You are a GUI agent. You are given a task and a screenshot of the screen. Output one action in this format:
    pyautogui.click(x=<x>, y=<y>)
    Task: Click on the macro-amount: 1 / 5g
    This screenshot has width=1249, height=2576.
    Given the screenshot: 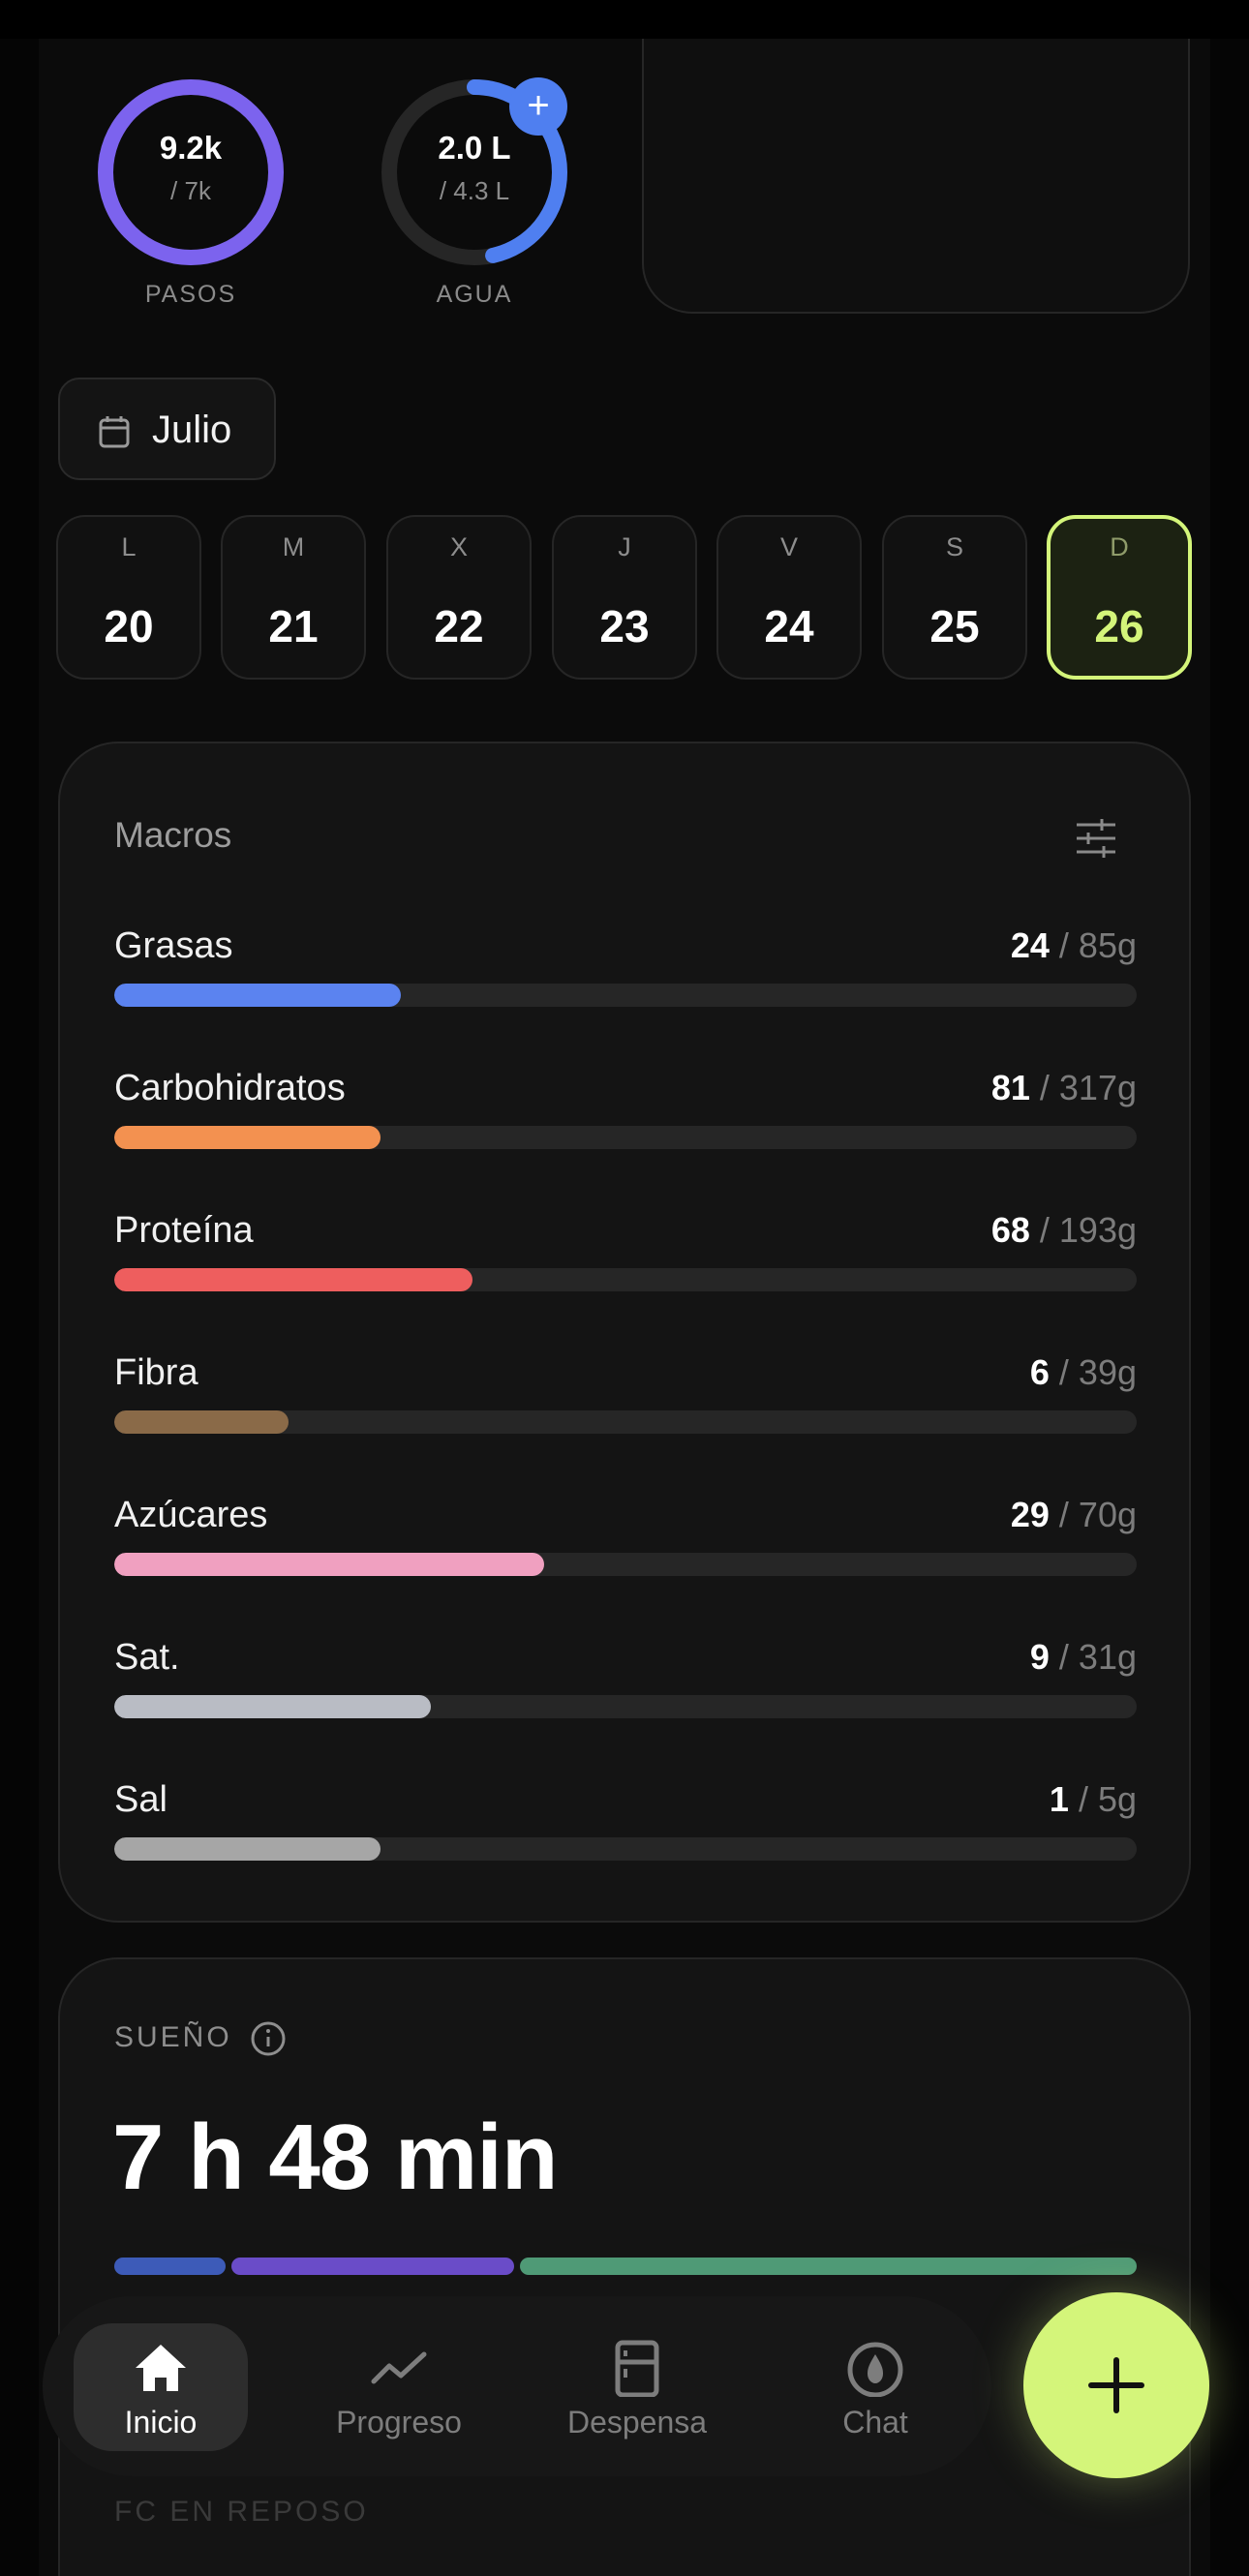 What is the action you would take?
    pyautogui.click(x=1093, y=1800)
    